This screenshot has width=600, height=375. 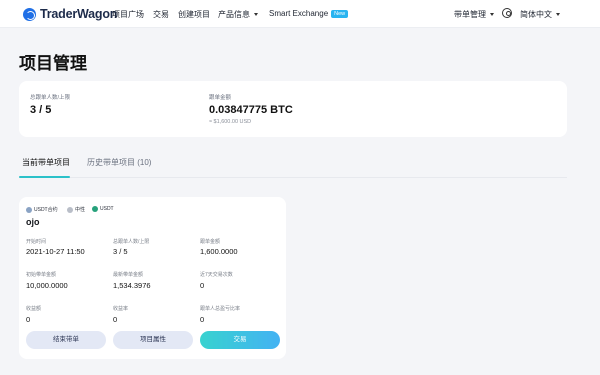 I want to click on field-label: 收益额, so click(x=34, y=309).